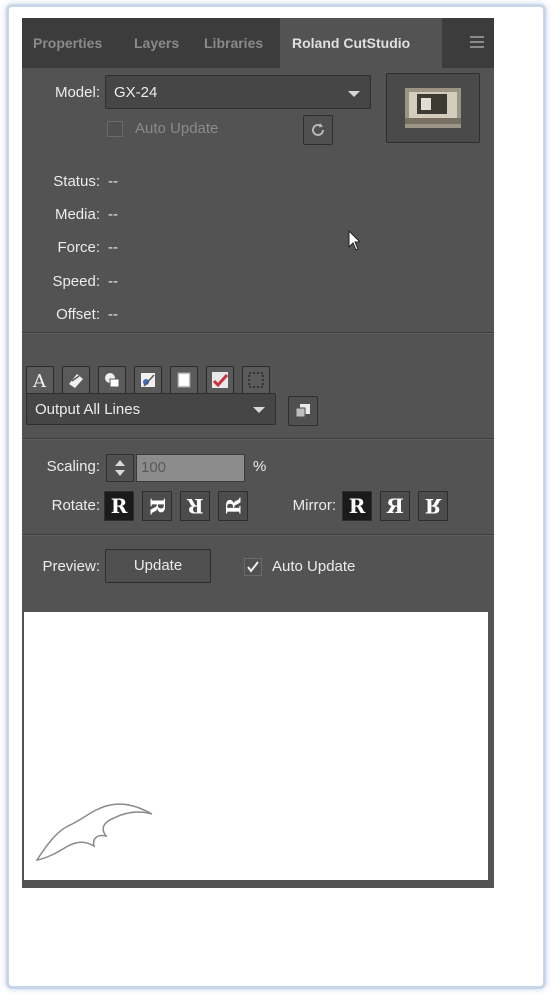 The image size is (560, 1002). What do you see at coordinates (395, 506) in the screenshot?
I see `mirror-horizontal-button: Я` at bounding box center [395, 506].